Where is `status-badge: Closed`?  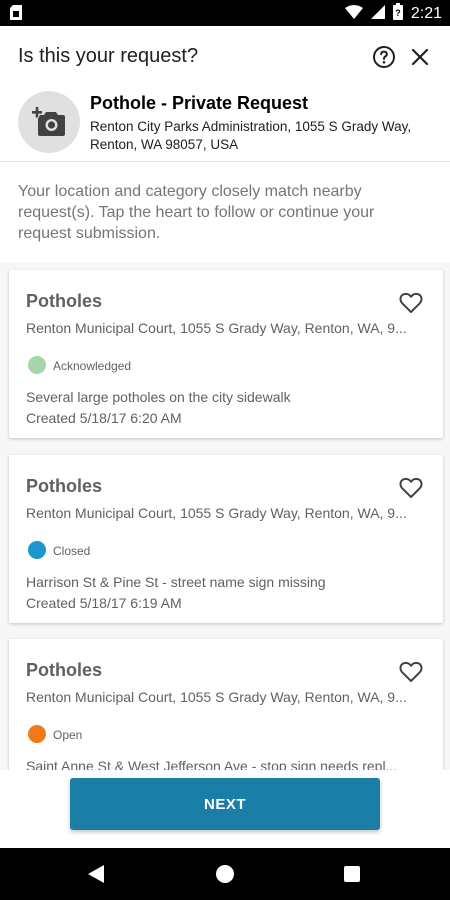
status-badge: Closed is located at coordinates (72, 551).